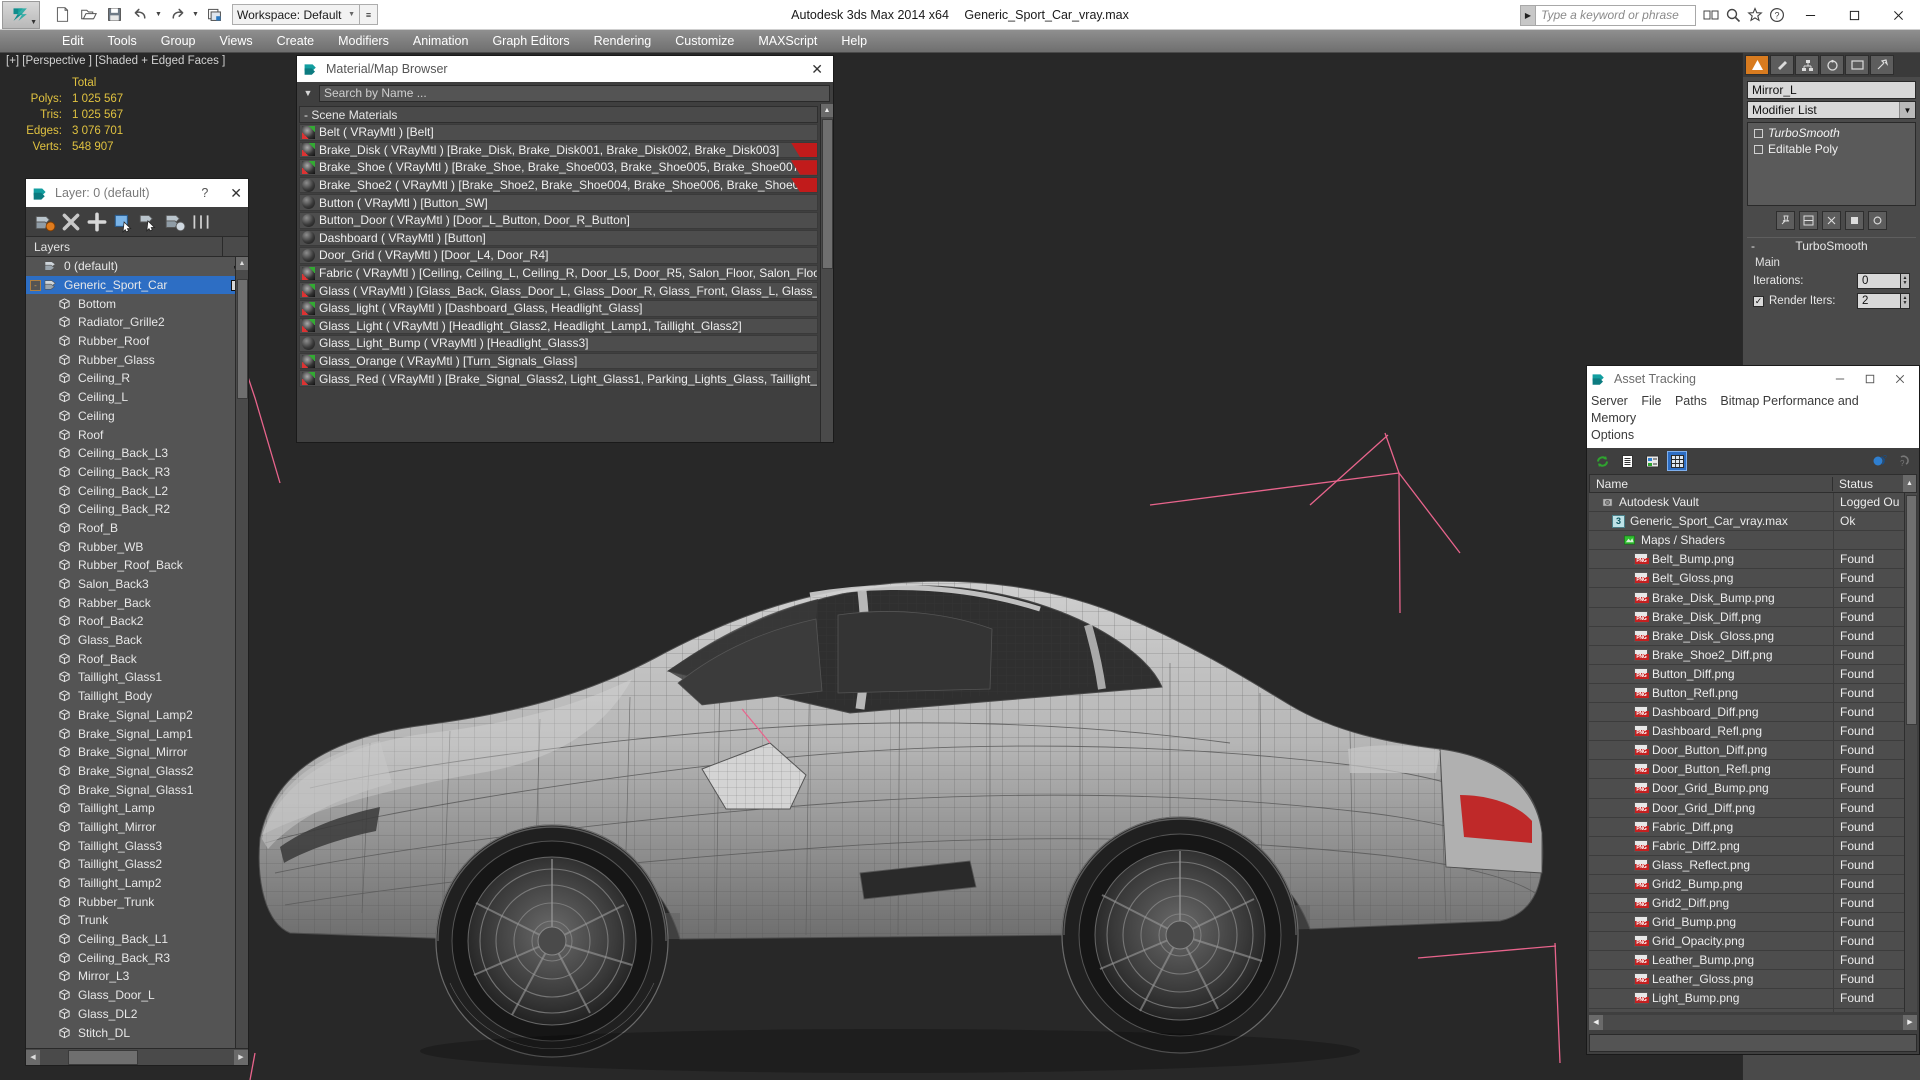 This screenshot has height=1080, width=1920. I want to click on layer-row: Ceiling_Back_L2, so click(137, 490).